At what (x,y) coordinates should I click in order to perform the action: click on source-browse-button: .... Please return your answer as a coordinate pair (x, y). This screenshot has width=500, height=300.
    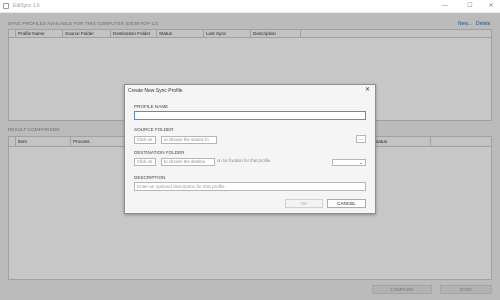
    Looking at the image, I should click on (361, 139).